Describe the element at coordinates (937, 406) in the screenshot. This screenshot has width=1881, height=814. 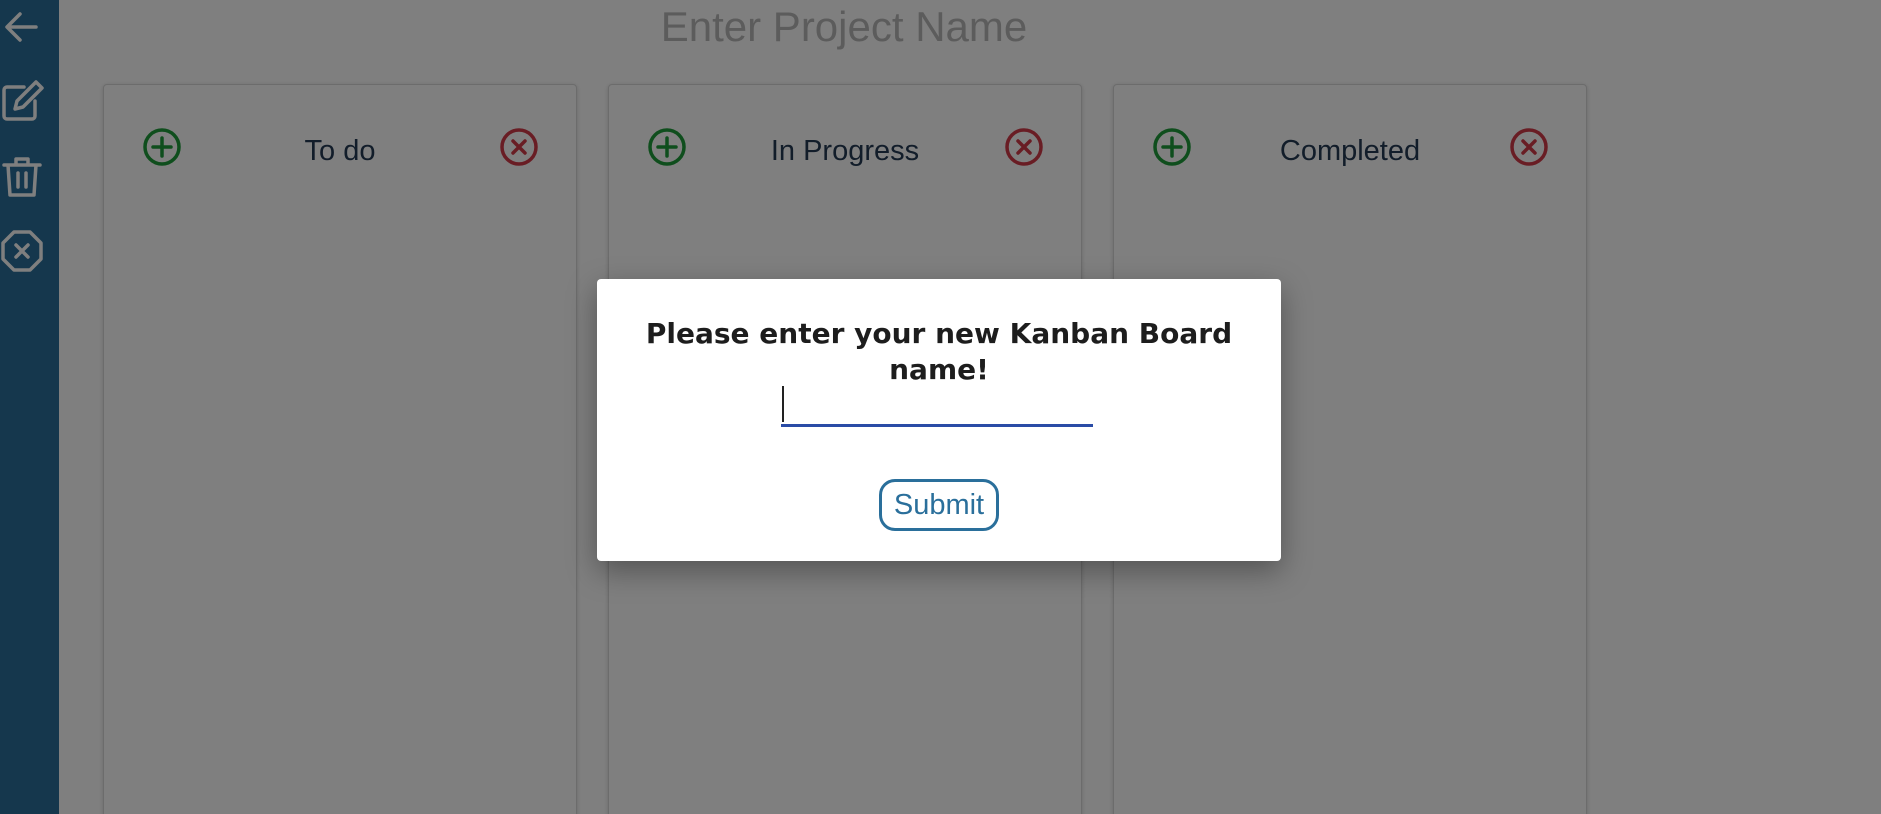
I see `board-name-input` at that location.